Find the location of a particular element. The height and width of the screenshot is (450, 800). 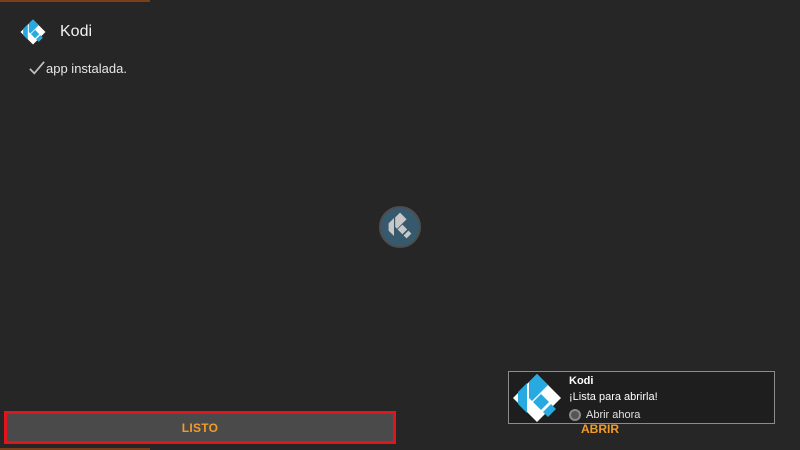

open-now-label: Abrir ahora is located at coordinates (613, 414).